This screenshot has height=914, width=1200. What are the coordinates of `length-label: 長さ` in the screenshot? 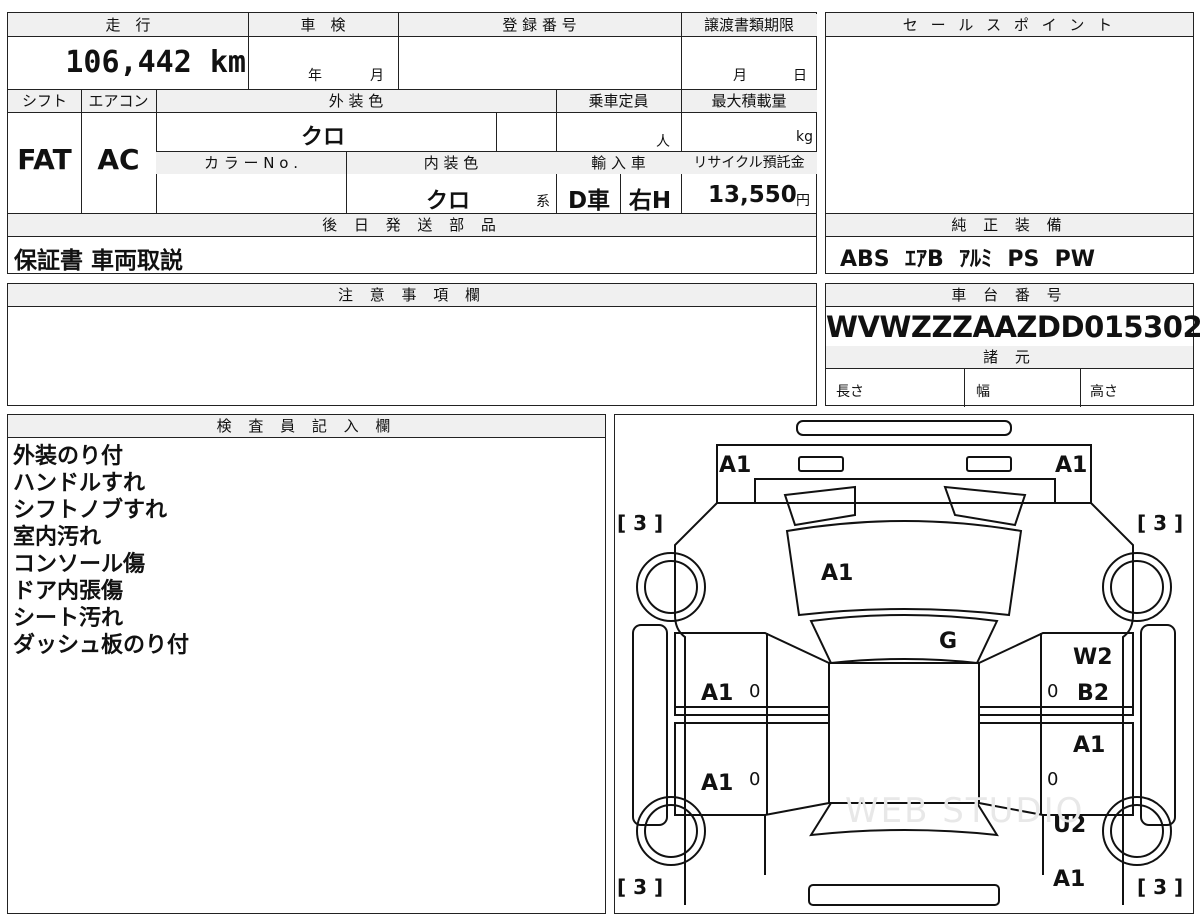 It's located at (850, 392).